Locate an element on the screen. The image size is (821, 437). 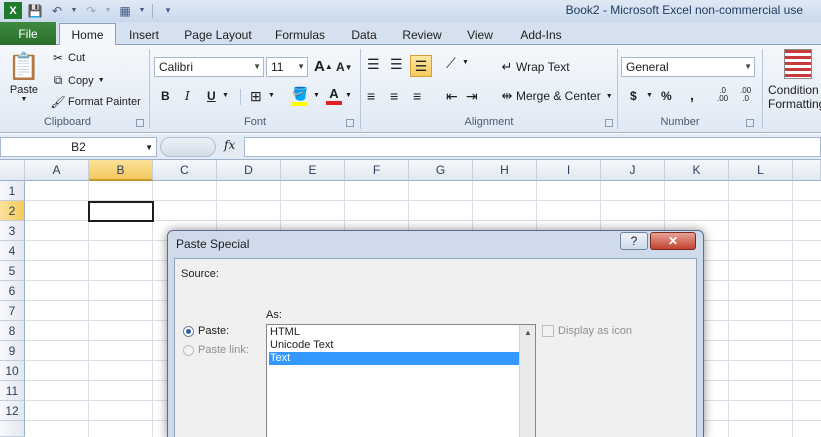
column-header: A is located at coordinates (57, 170).